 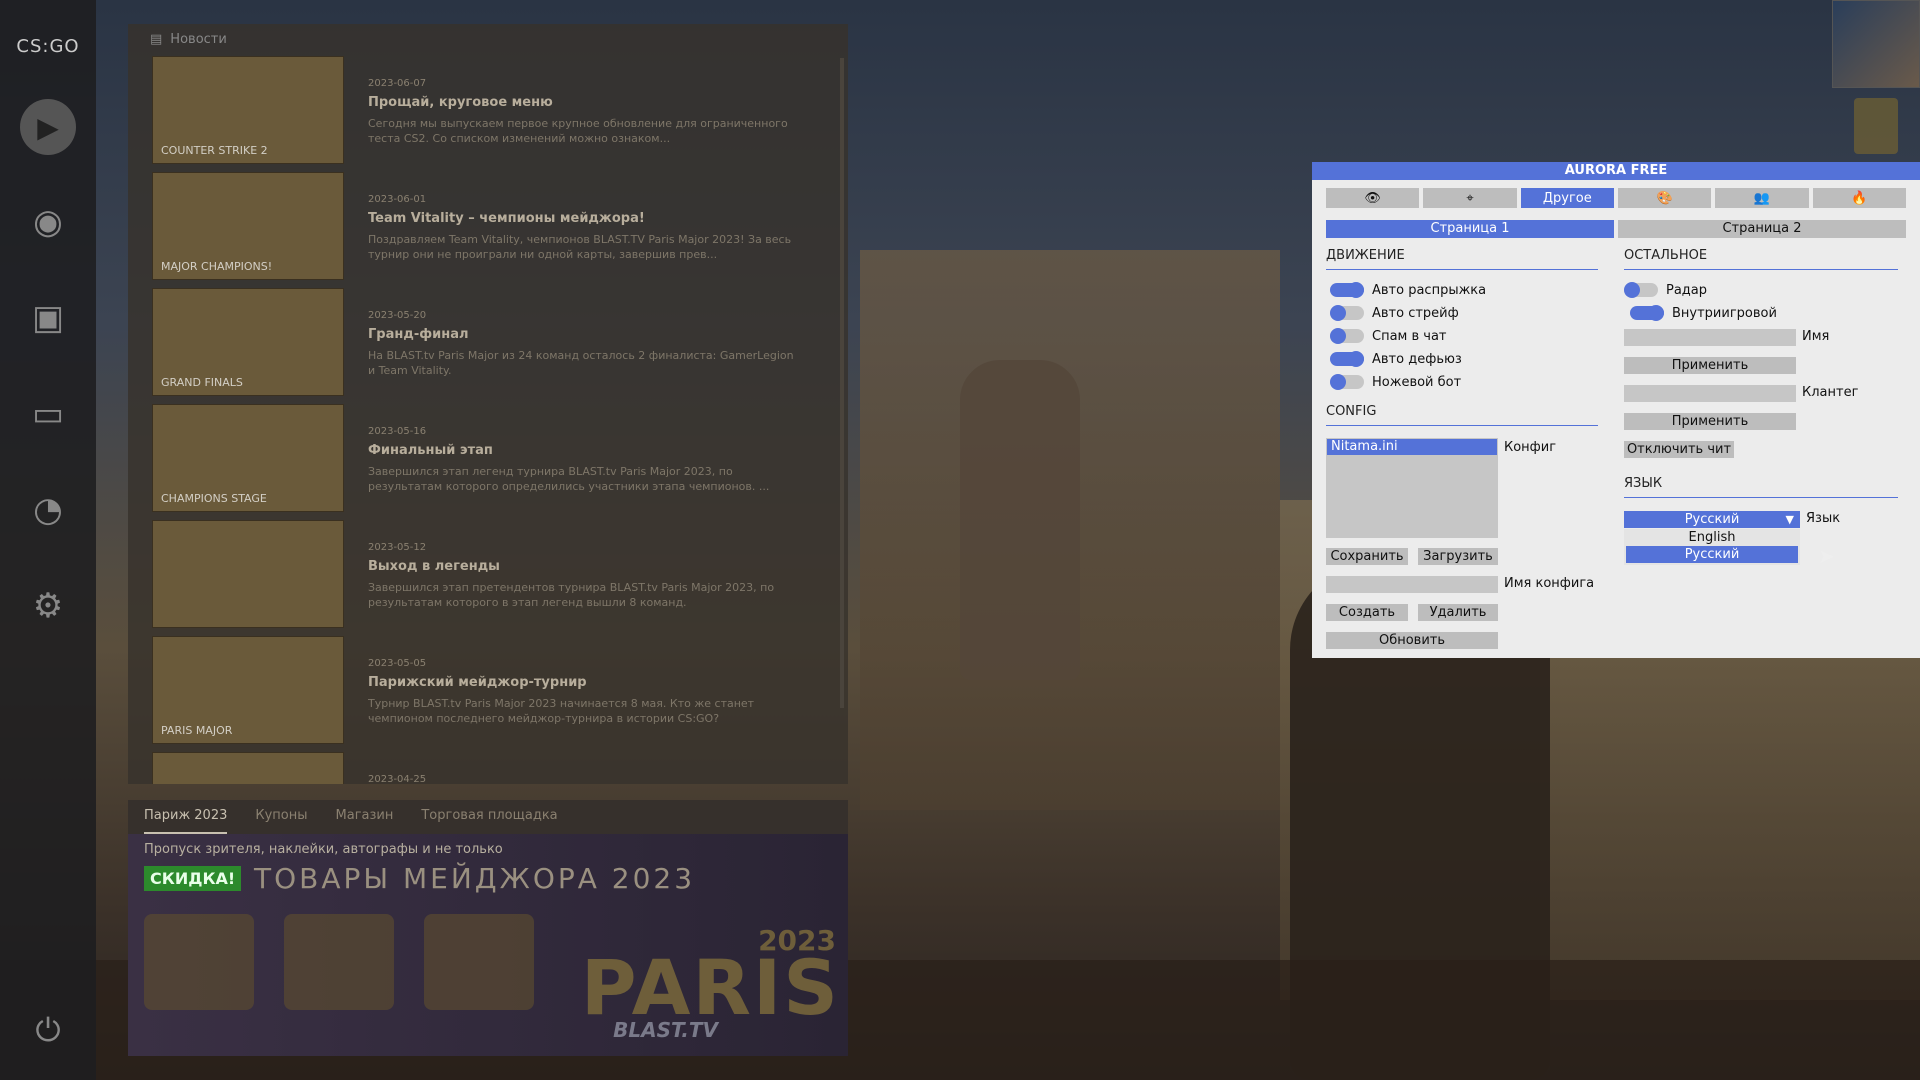 What do you see at coordinates (1712, 554) in the screenshot?
I see `language-option-russian: Русский` at bounding box center [1712, 554].